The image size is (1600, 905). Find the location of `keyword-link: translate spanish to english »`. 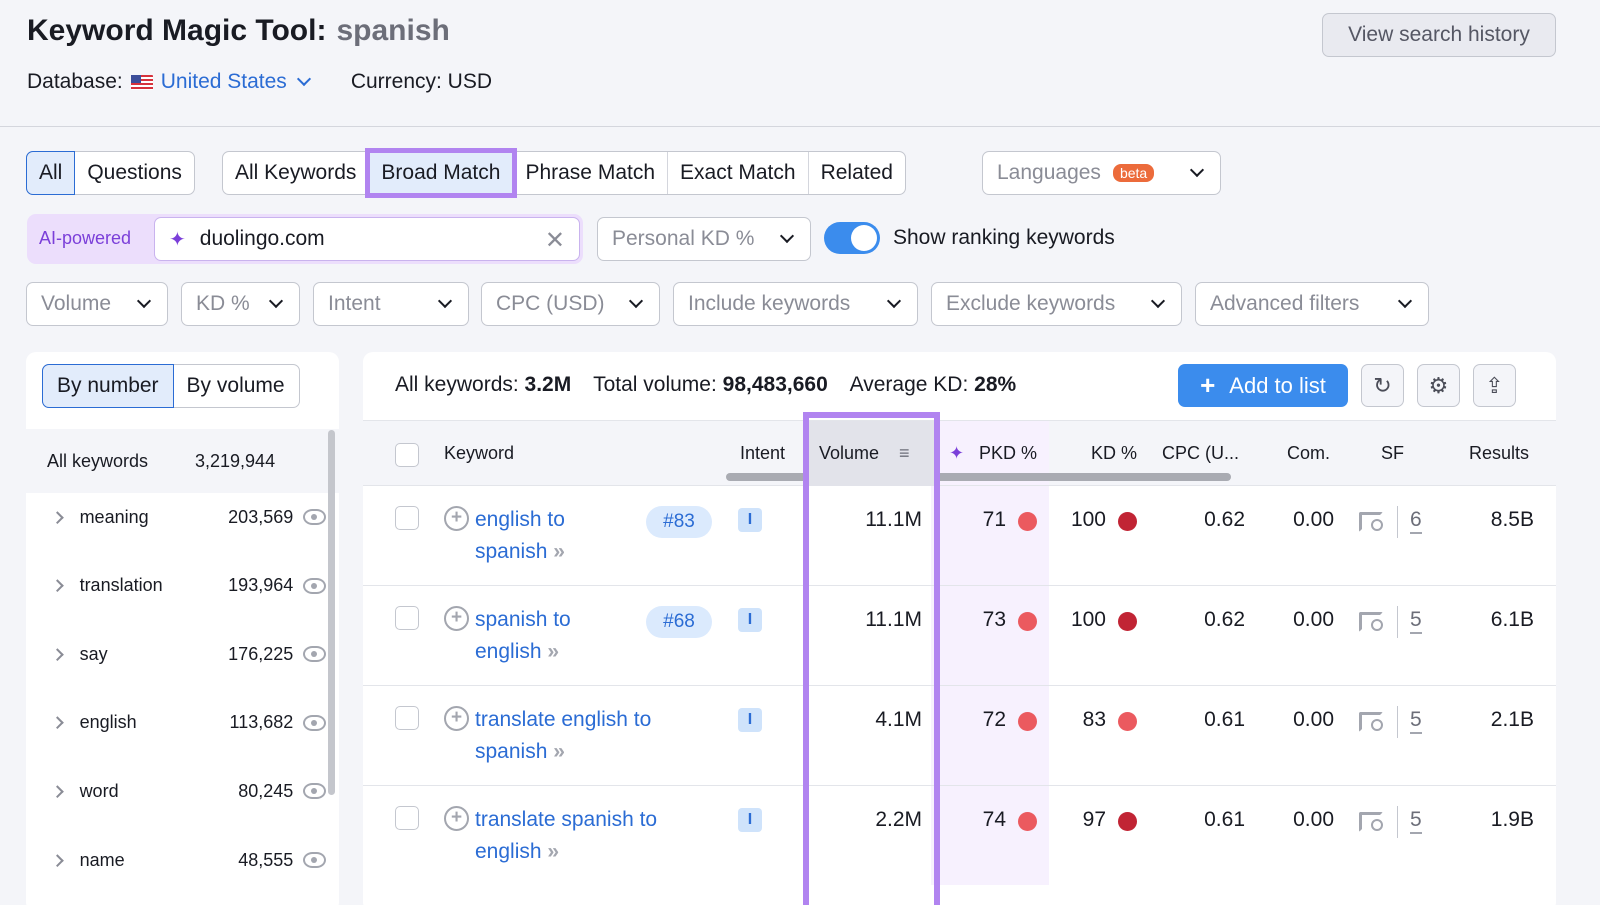

keyword-link: translate spanish to english » is located at coordinates (575, 836).